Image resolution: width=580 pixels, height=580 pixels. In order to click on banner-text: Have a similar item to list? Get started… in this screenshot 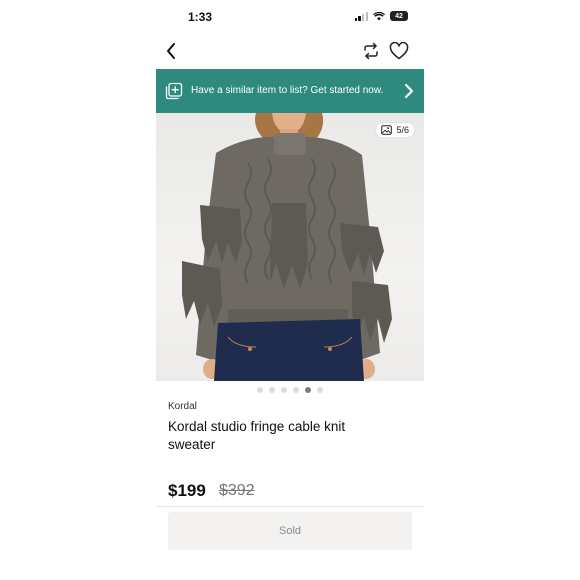, I will do `click(287, 90)`.